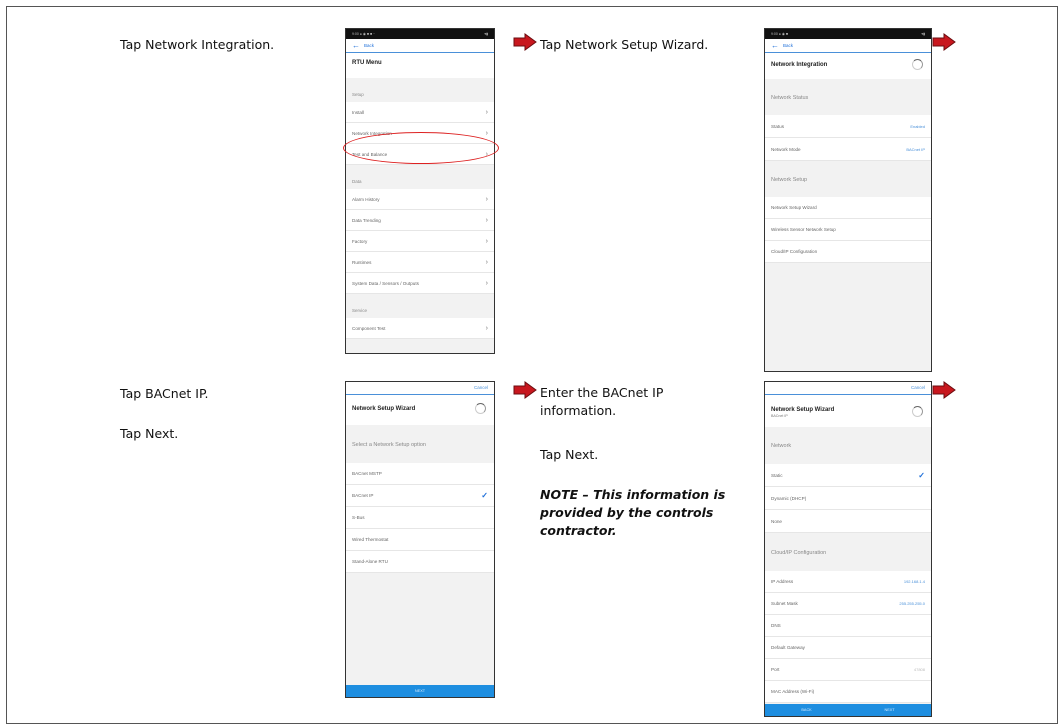 The width and height of the screenshot is (1061, 727). Describe the element at coordinates (149, 433) in the screenshot. I see `step3-instruction-2: Tap Next.` at that location.